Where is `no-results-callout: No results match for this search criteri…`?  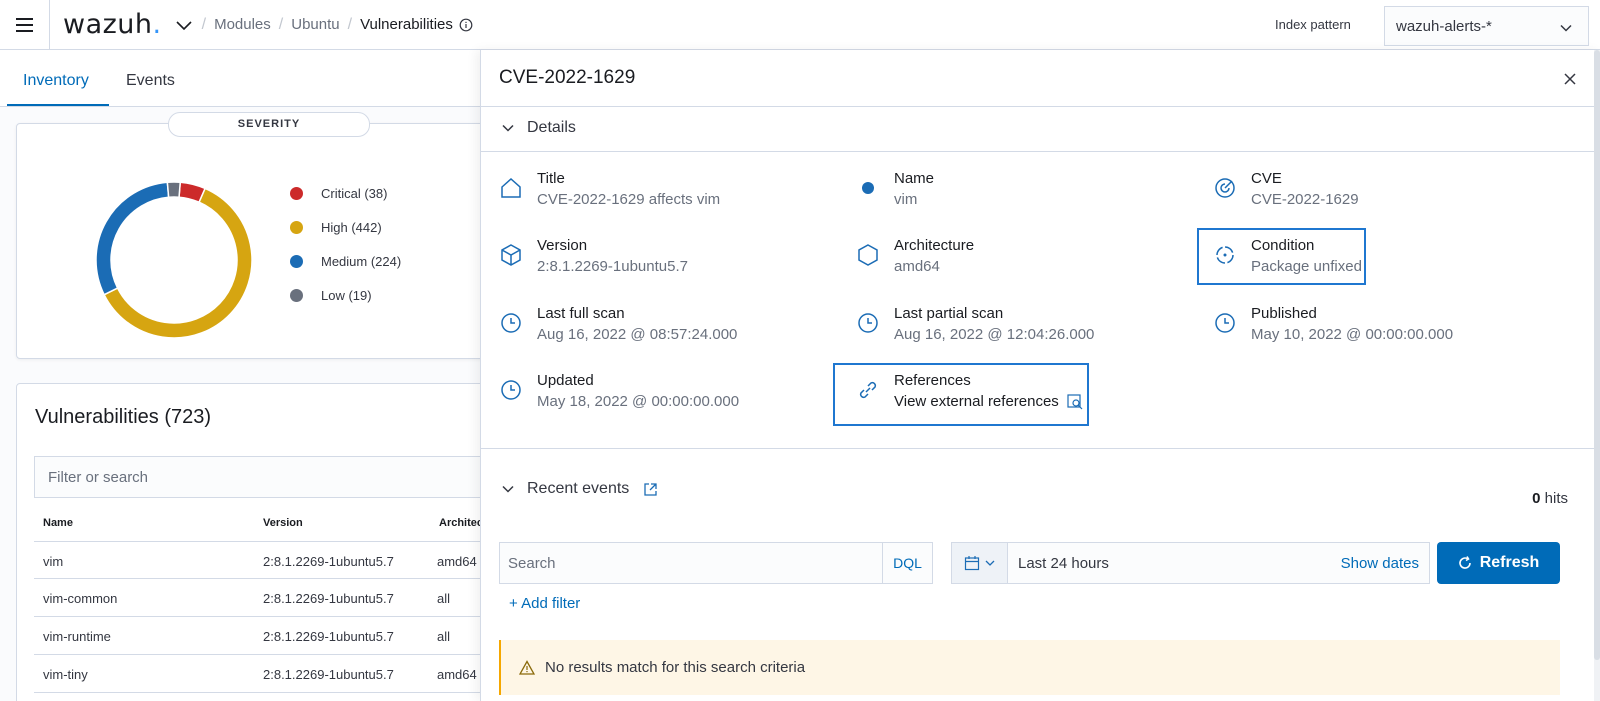 no-results-callout: No results match for this search criteri… is located at coordinates (1029, 667).